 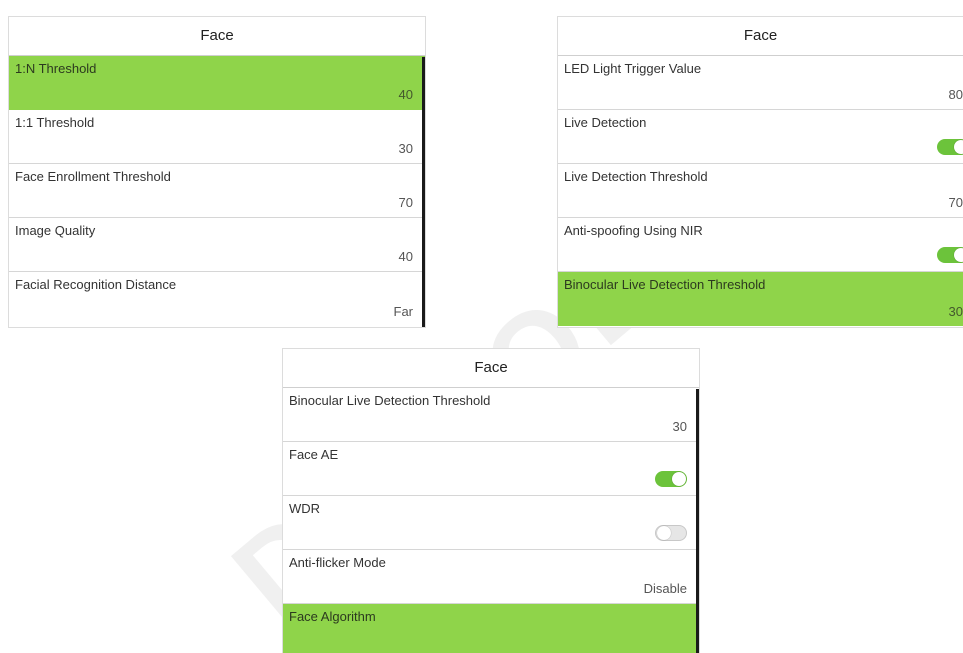 I want to click on row-label: Face AE, so click(x=314, y=454).